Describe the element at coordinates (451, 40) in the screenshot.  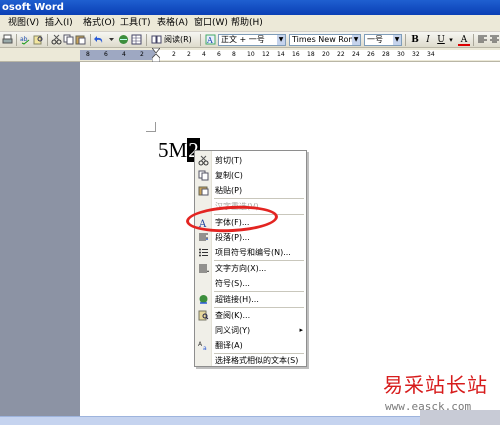
I see `chevron-down-icon: ▾` at that location.